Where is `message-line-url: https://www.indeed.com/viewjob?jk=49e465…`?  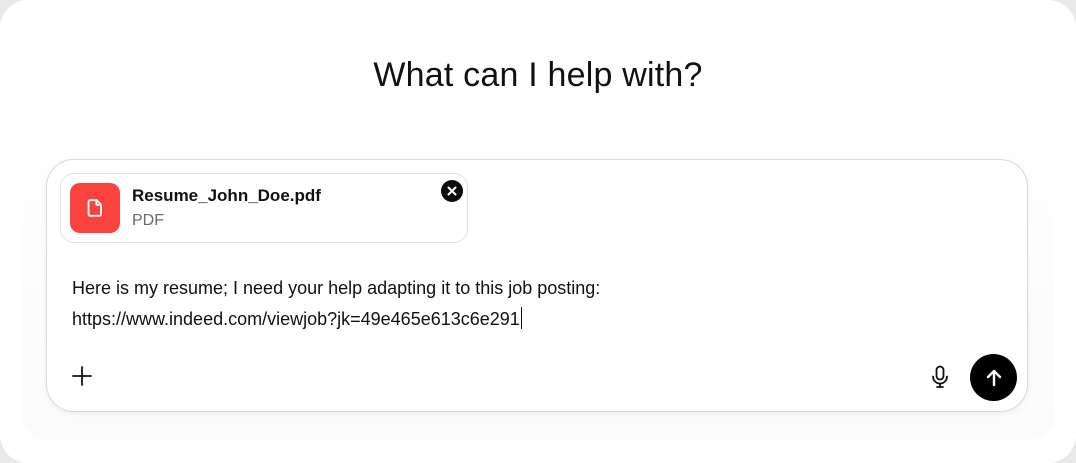
message-line-url: https://www.indeed.com/viewjob?jk=49e465… is located at coordinates (297, 318).